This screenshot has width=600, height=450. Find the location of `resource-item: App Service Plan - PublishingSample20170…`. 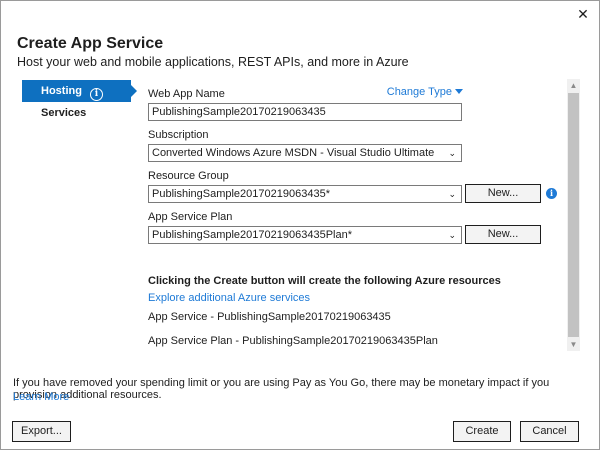

resource-item: App Service Plan - PublishingSample20170… is located at coordinates (293, 341).